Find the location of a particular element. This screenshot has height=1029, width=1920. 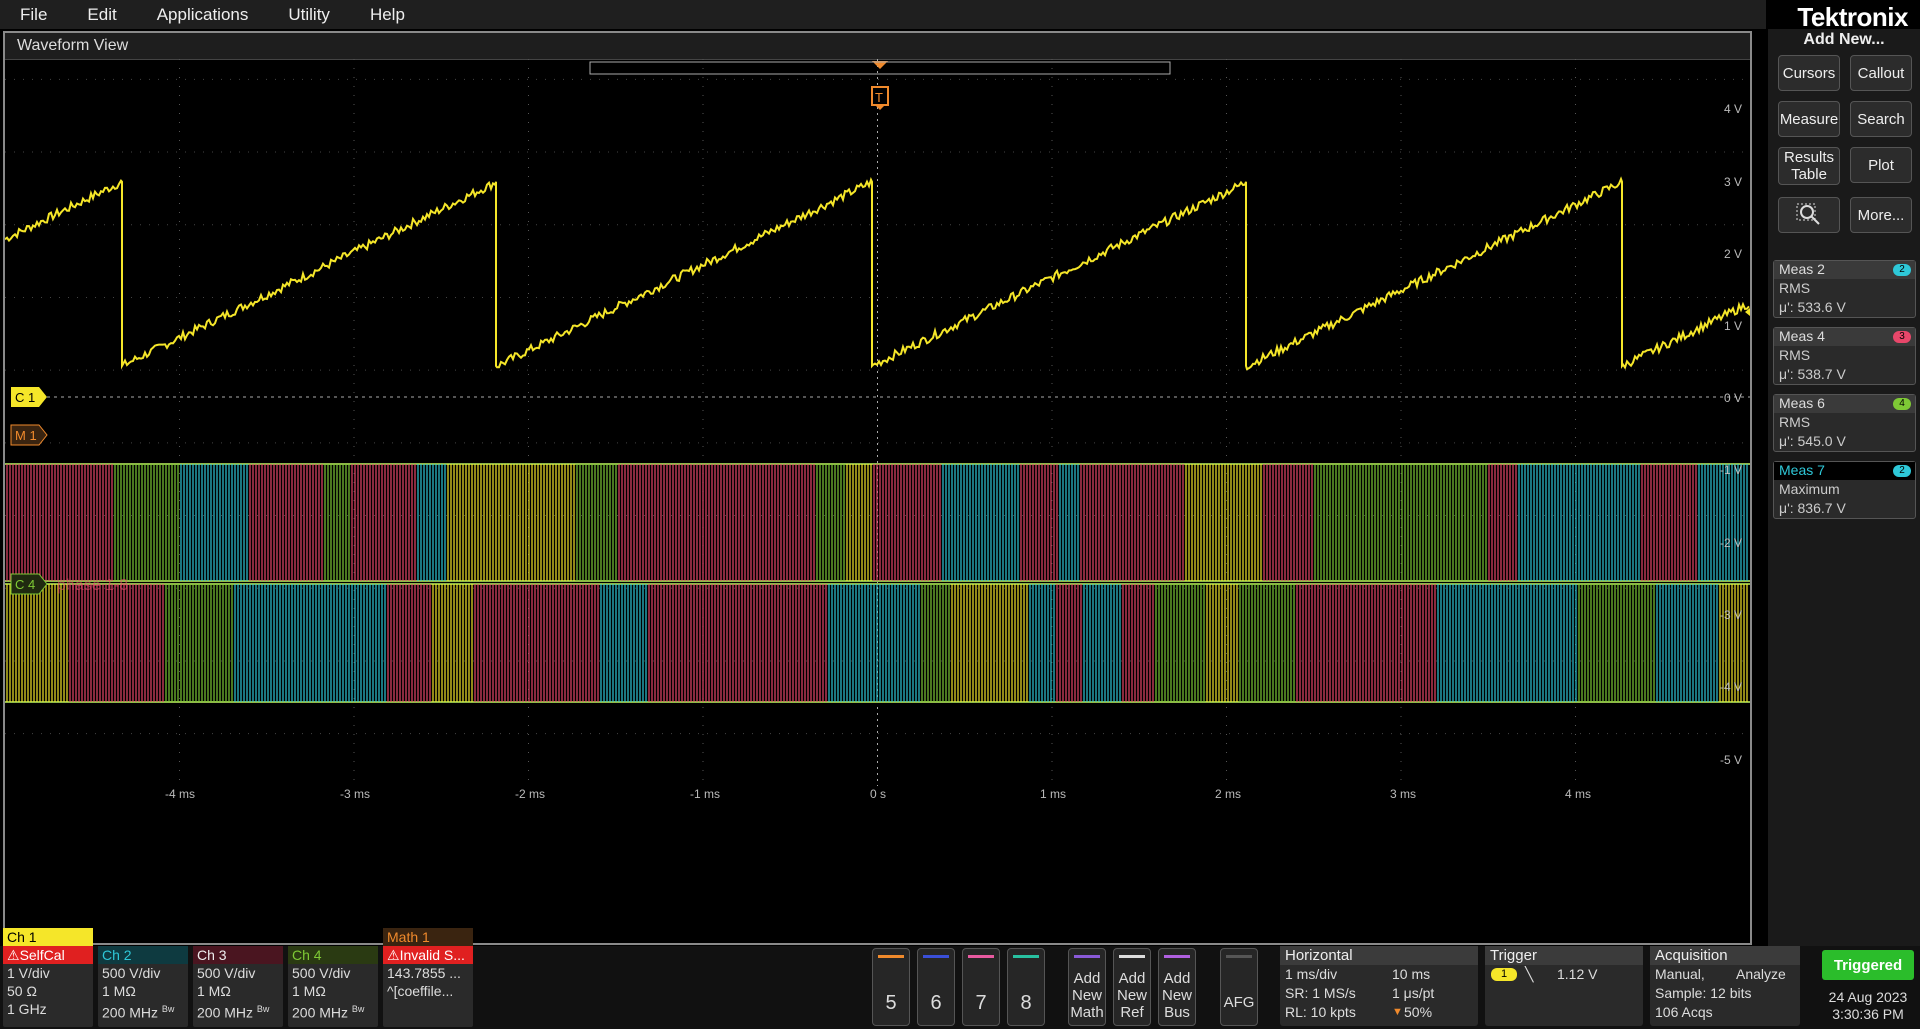

ch2-badge: Ch 2 500 V/div 1 MΩ 200 MHz Bw is located at coordinates (143, 986).